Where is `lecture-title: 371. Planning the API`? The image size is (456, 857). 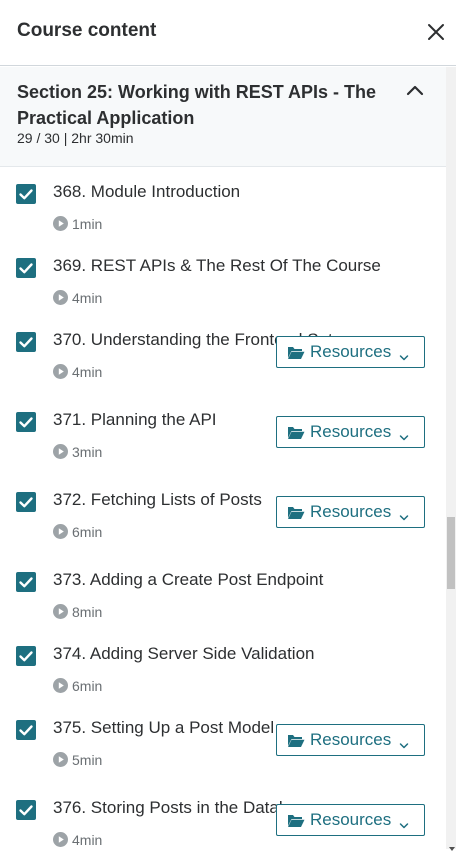 lecture-title: 371. Planning the API is located at coordinates (135, 420).